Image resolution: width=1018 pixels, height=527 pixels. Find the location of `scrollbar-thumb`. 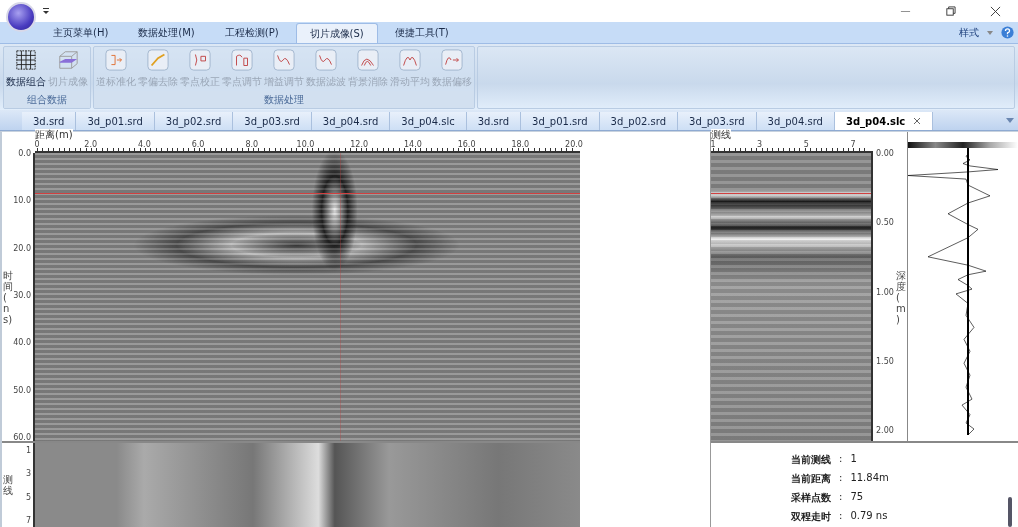

scrollbar-thumb is located at coordinates (1010, 512).